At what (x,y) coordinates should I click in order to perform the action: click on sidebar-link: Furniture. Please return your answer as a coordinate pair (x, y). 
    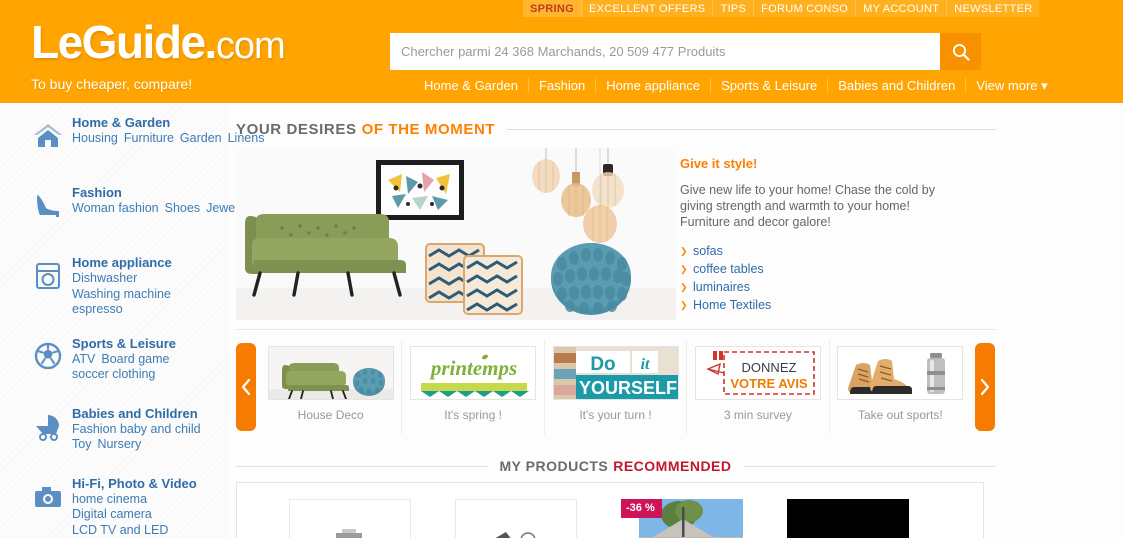
    Looking at the image, I should click on (149, 138).